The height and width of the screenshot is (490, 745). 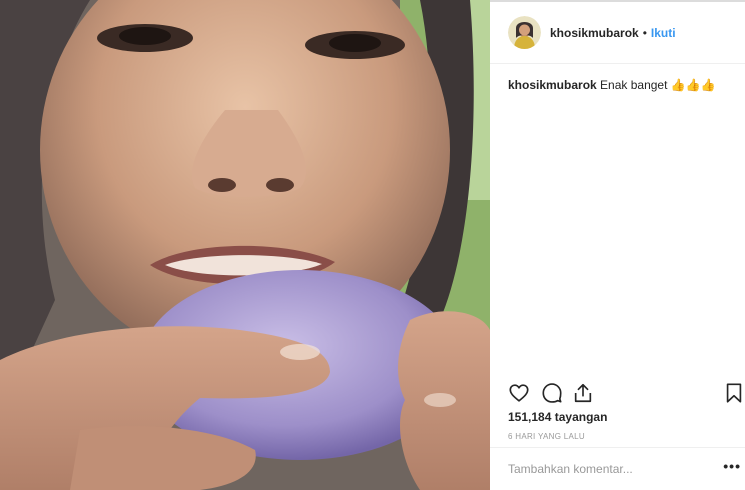 I want to click on caption-username: khosikmubarok, so click(x=552, y=85).